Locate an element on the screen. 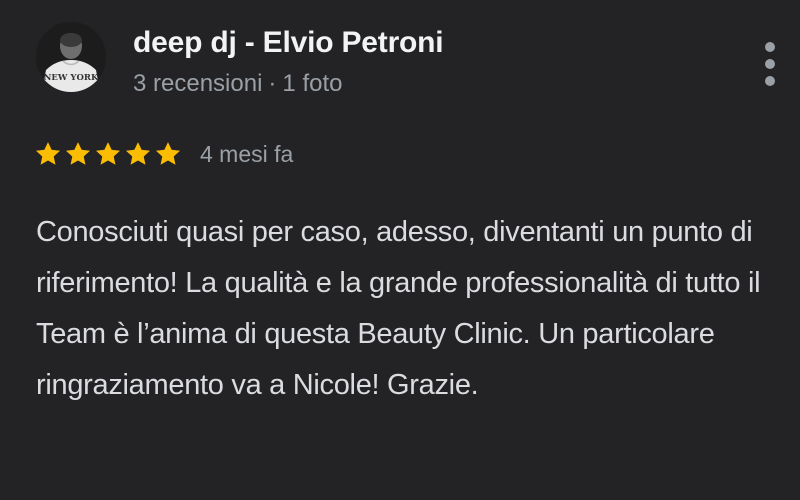  reviews-count: 3 recensioni is located at coordinates (198, 83).